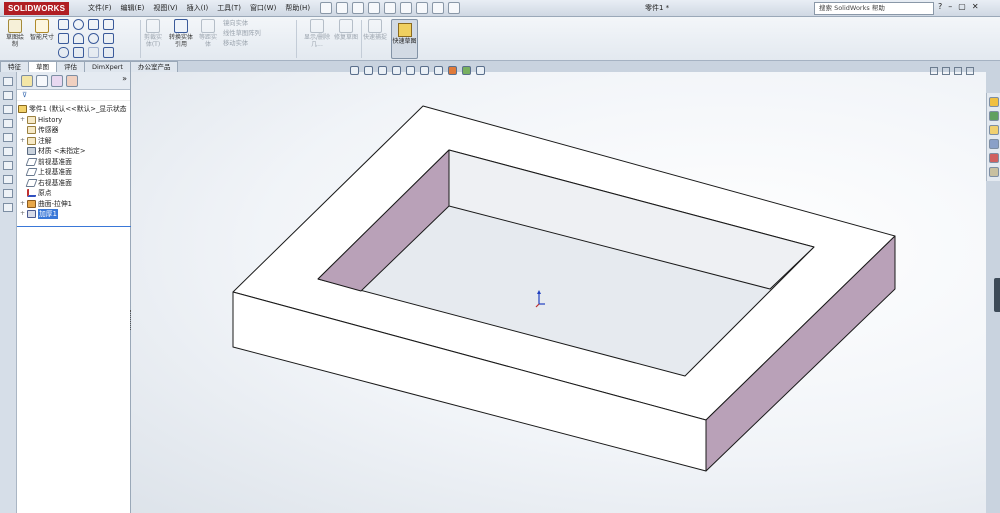 This screenshot has height=513, width=1000. What do you see at coordinates (993, 158) in the screenshot?
I see `appearances-icon` at bounding box center [993, 158].